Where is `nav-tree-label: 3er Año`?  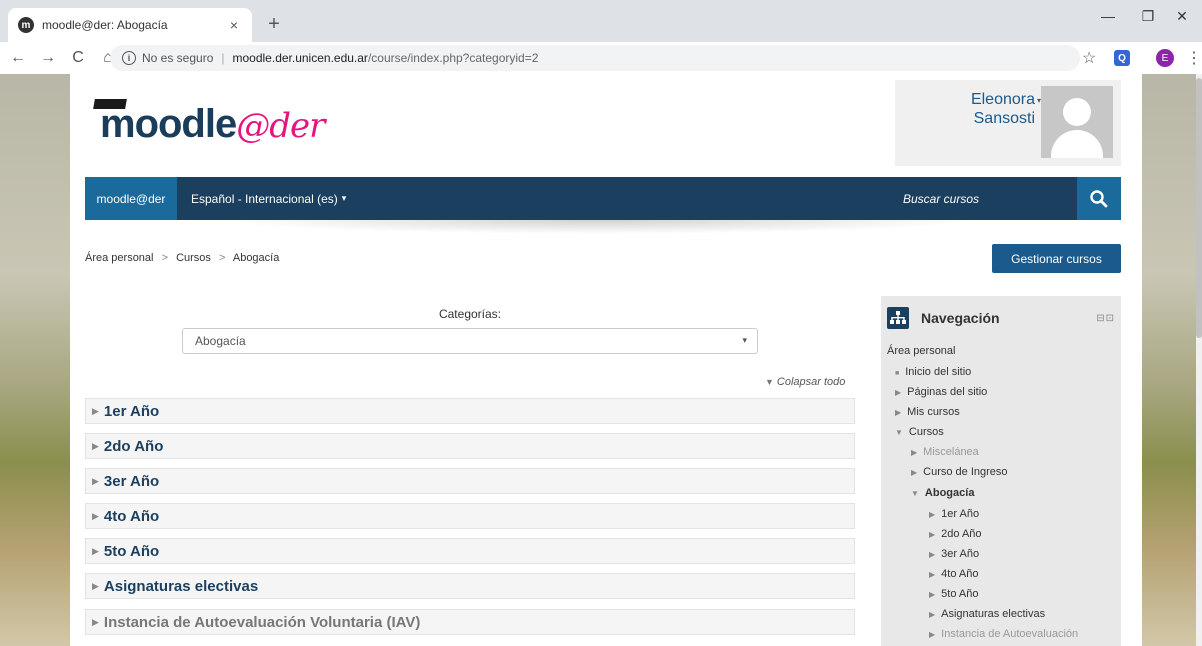 nav-tree-label: 3er Año is located at coordinates (960, 554).